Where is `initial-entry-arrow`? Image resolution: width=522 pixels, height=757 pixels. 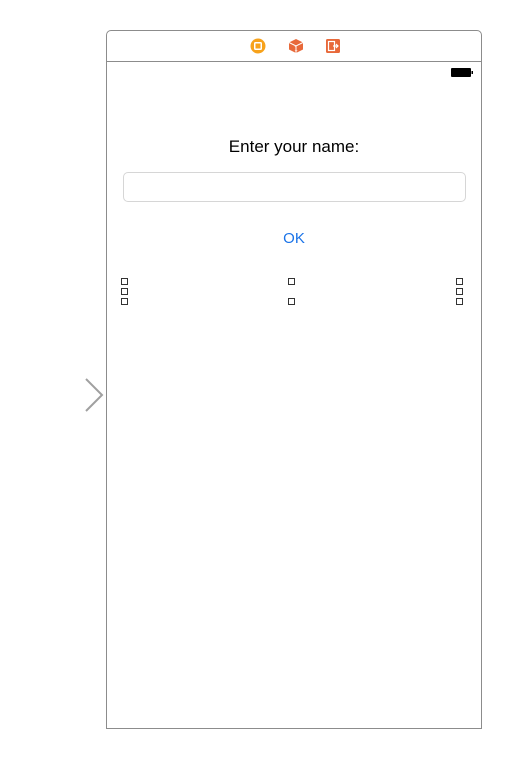 initial-entry-arrow is located at coordinates (54, 395).